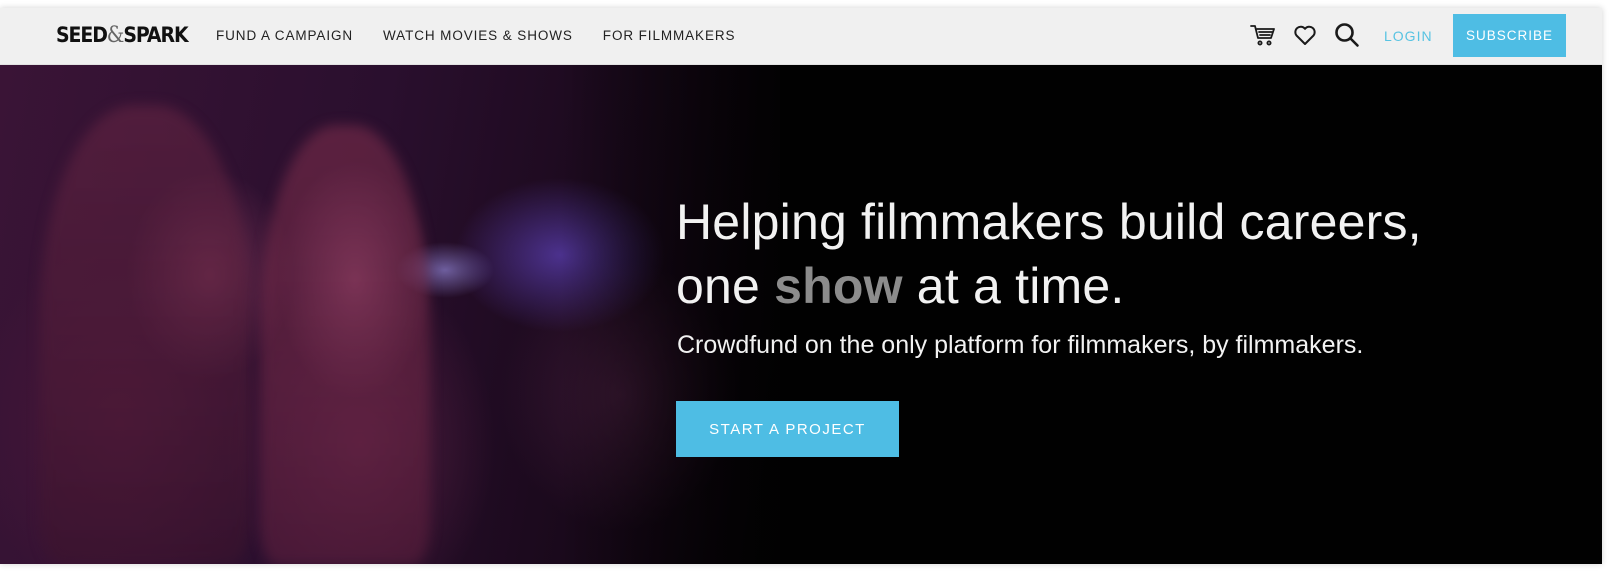 The width and height of the screenshot is (1611, 573). I want to click on nav-icons, so click(1313, 35).